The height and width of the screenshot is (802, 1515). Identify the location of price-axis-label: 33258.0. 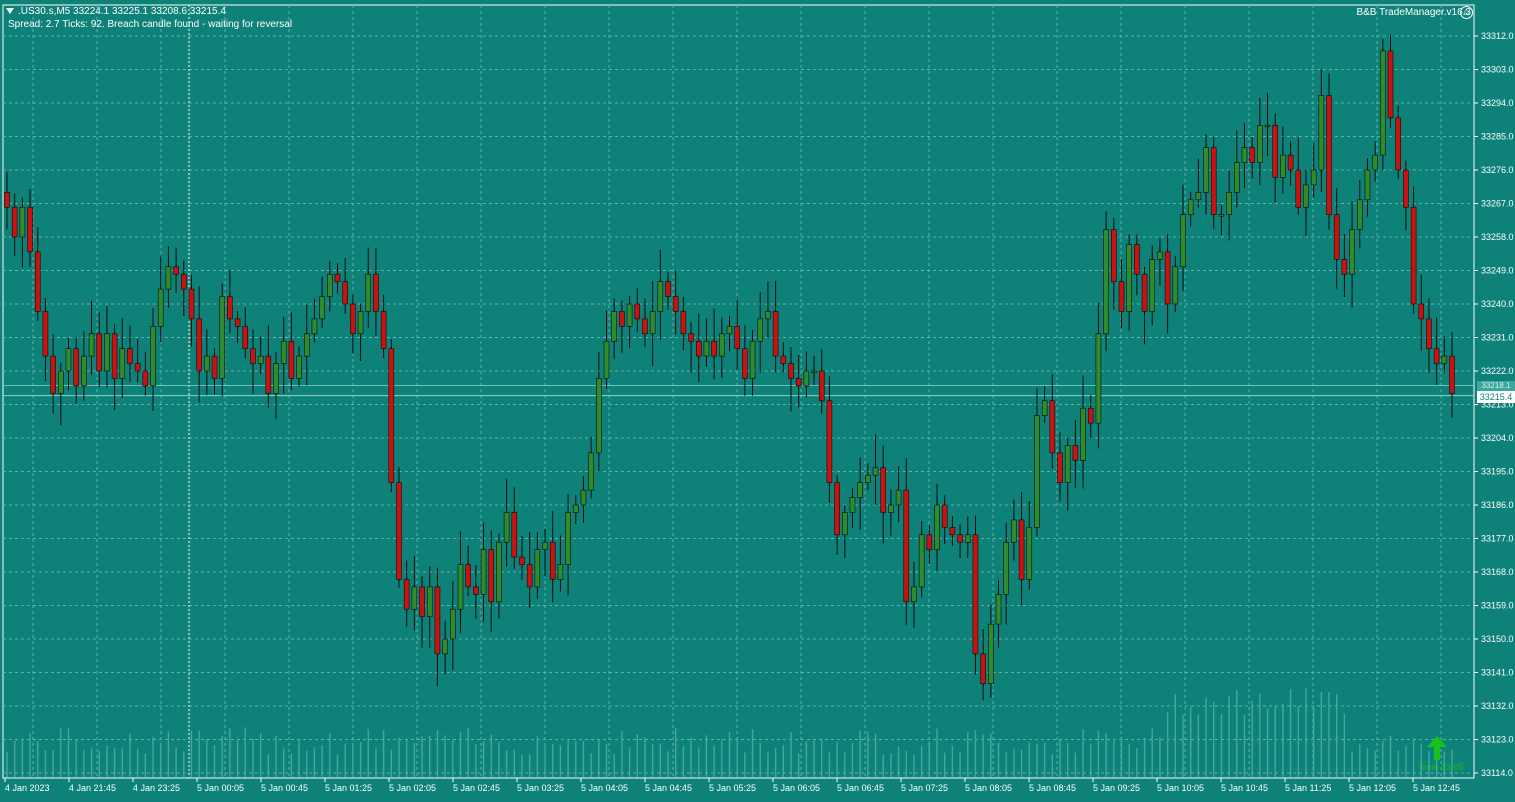
(1497, 237).